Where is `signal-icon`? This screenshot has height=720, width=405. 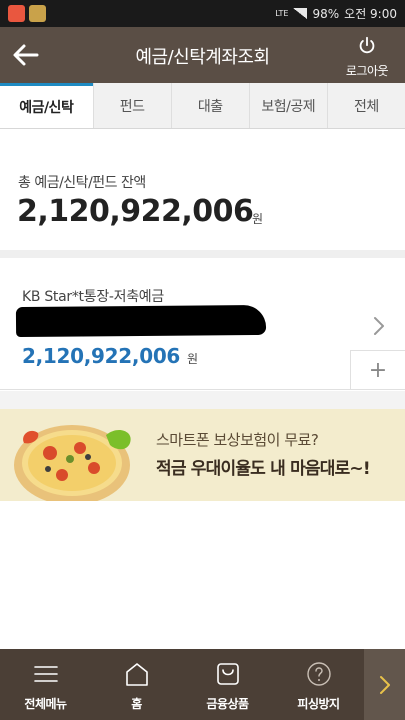
signal-icon is located at coordinates (300, 13).